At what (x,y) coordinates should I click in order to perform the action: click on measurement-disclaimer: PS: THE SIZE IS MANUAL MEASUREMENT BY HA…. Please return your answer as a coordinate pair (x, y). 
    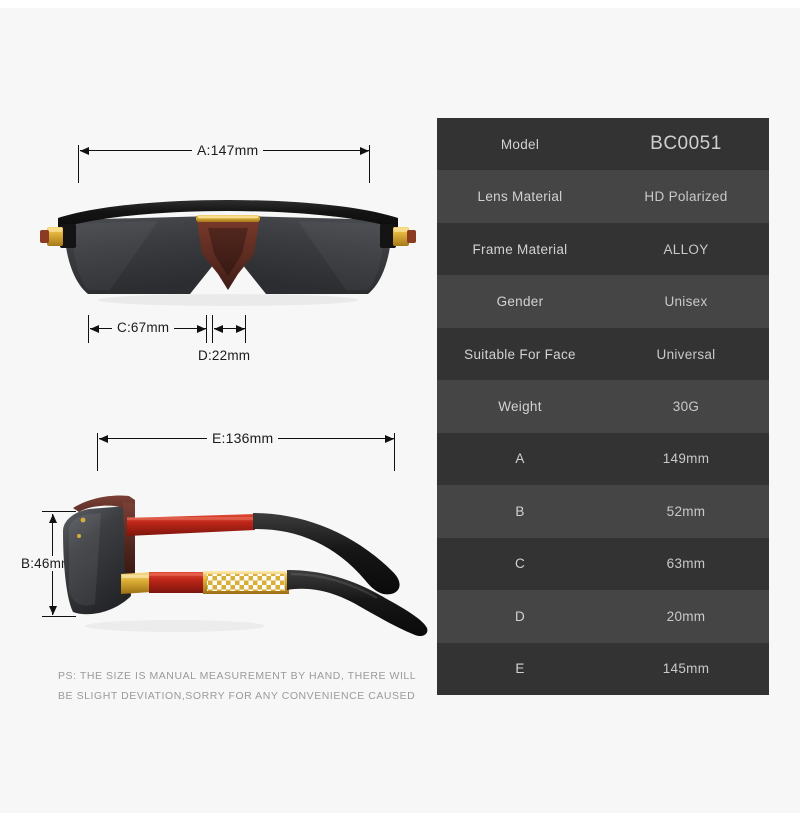
    Looking at the image, I should click on (248, 686).